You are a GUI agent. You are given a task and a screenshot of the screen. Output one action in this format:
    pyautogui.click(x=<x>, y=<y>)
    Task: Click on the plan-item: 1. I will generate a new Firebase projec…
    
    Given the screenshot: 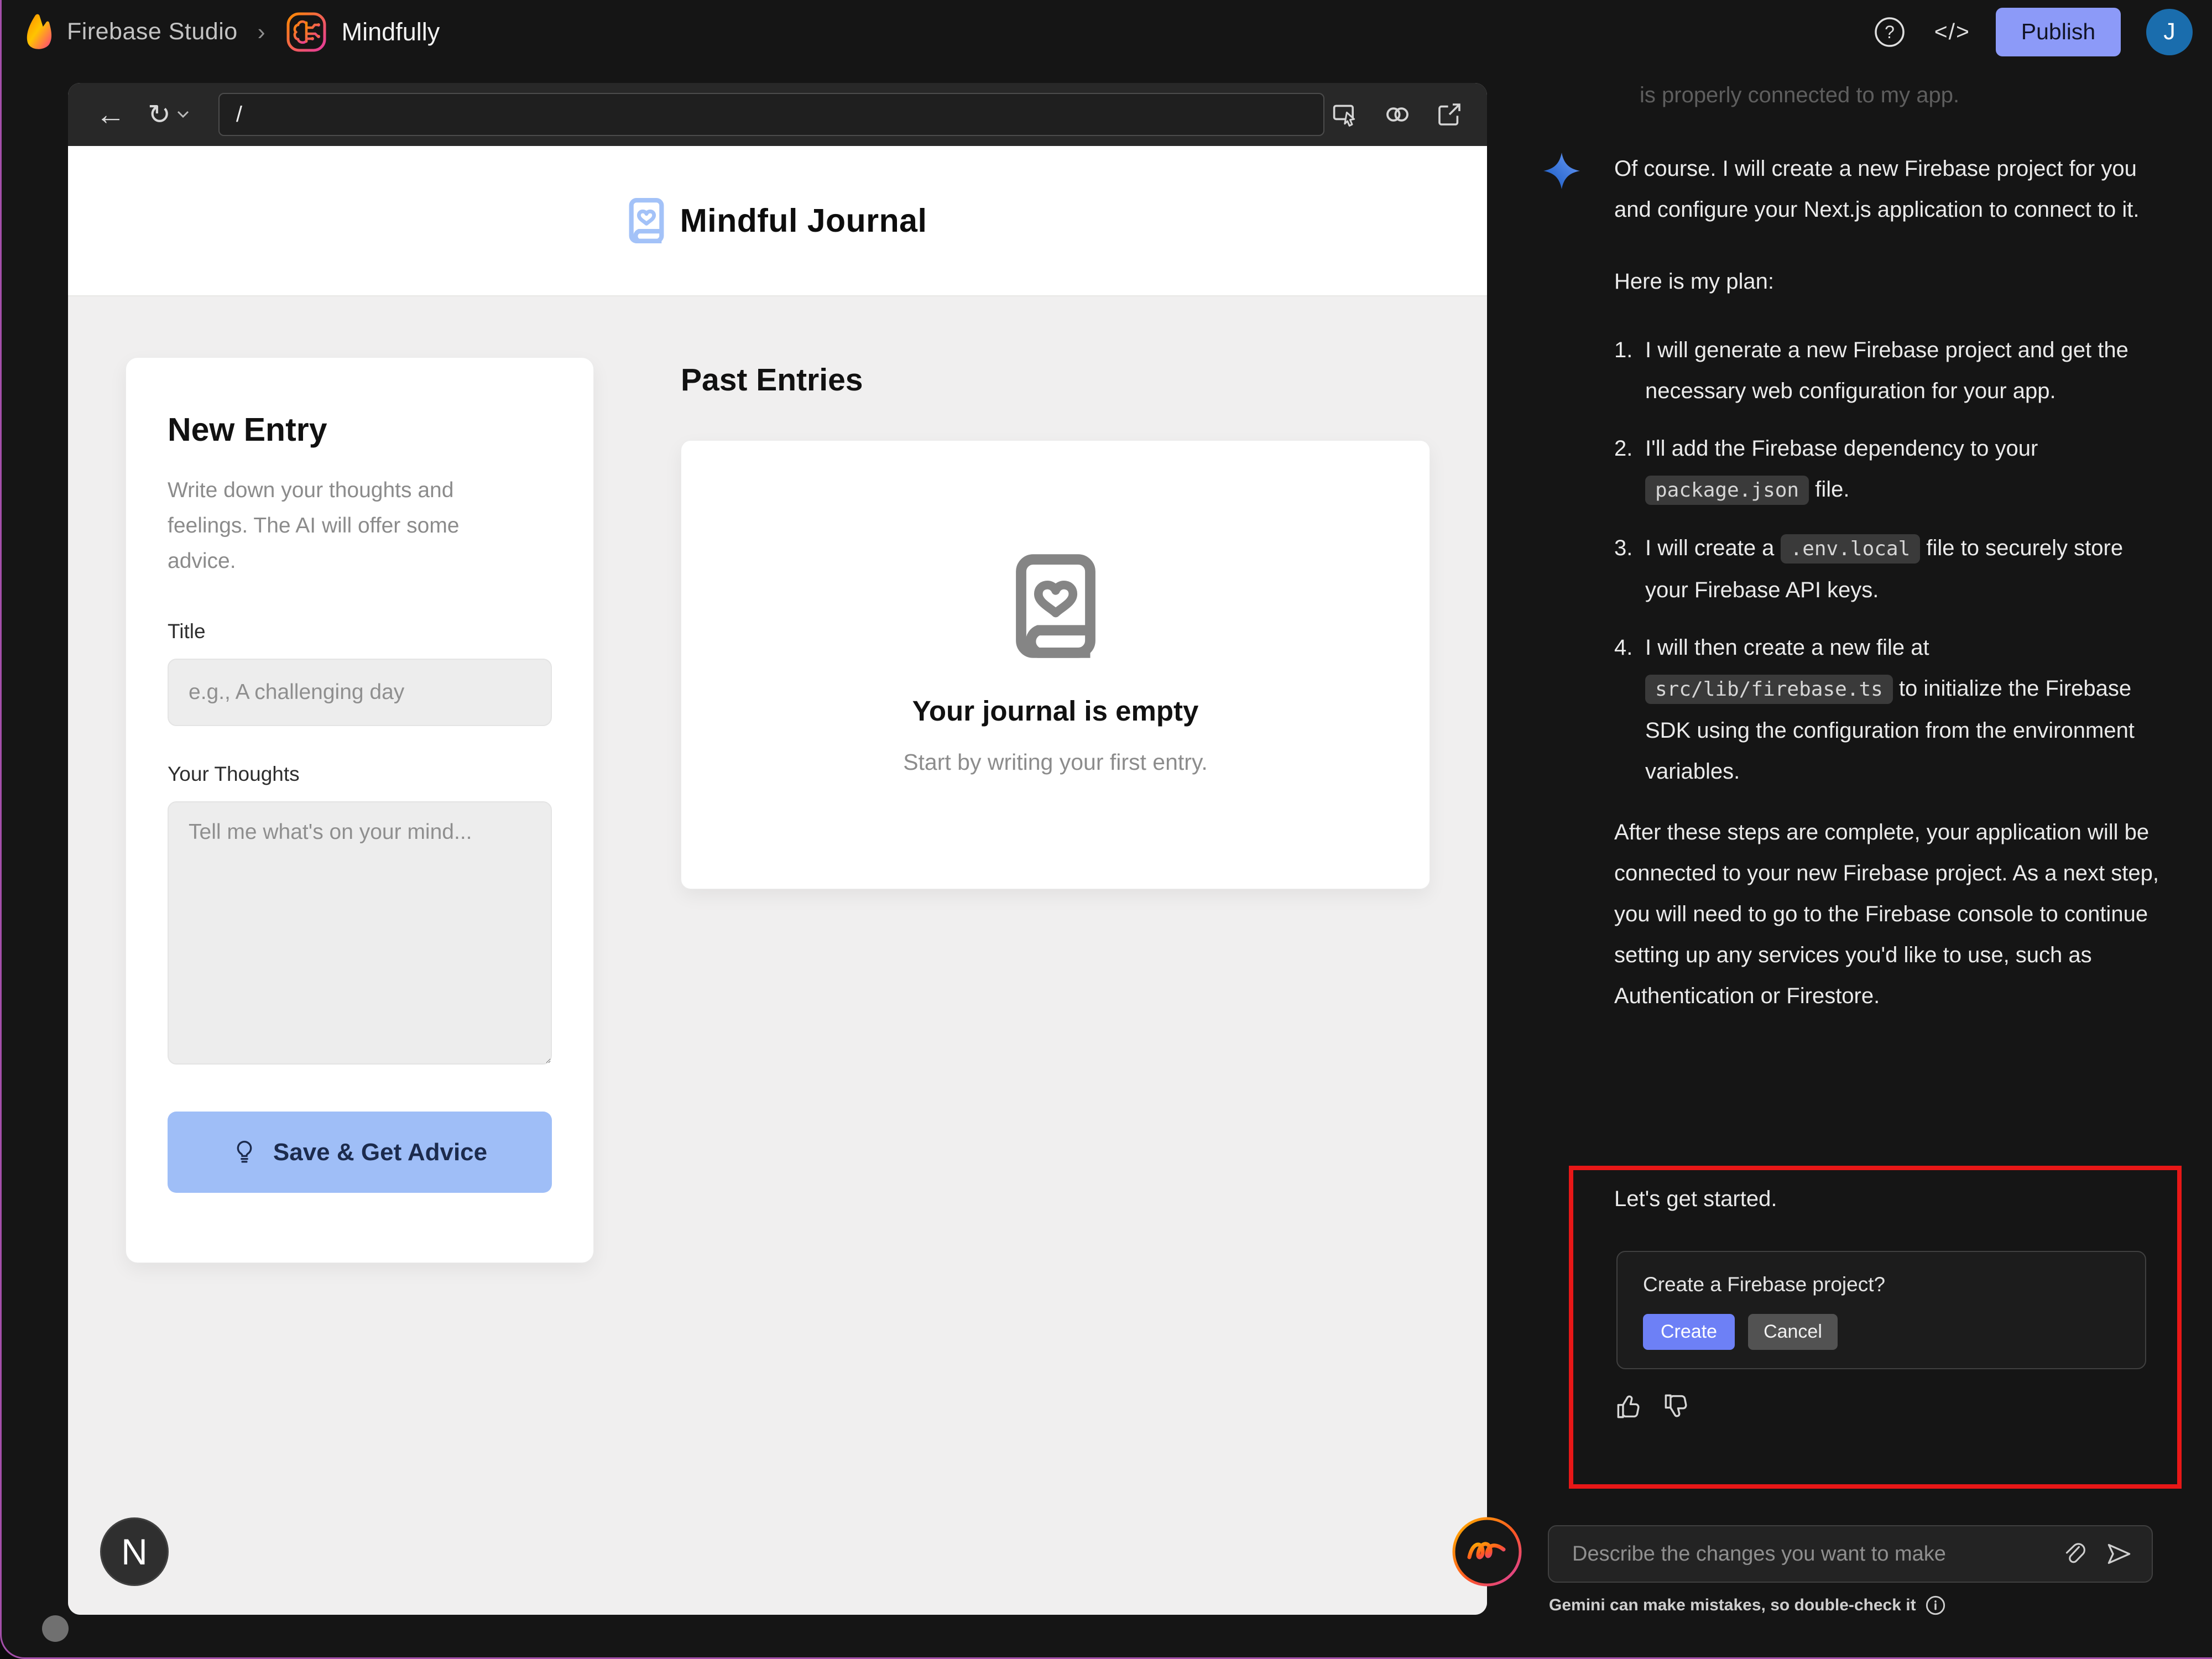 What is the action you would take?
    pyautogui.click(x=1889, y=371)
    